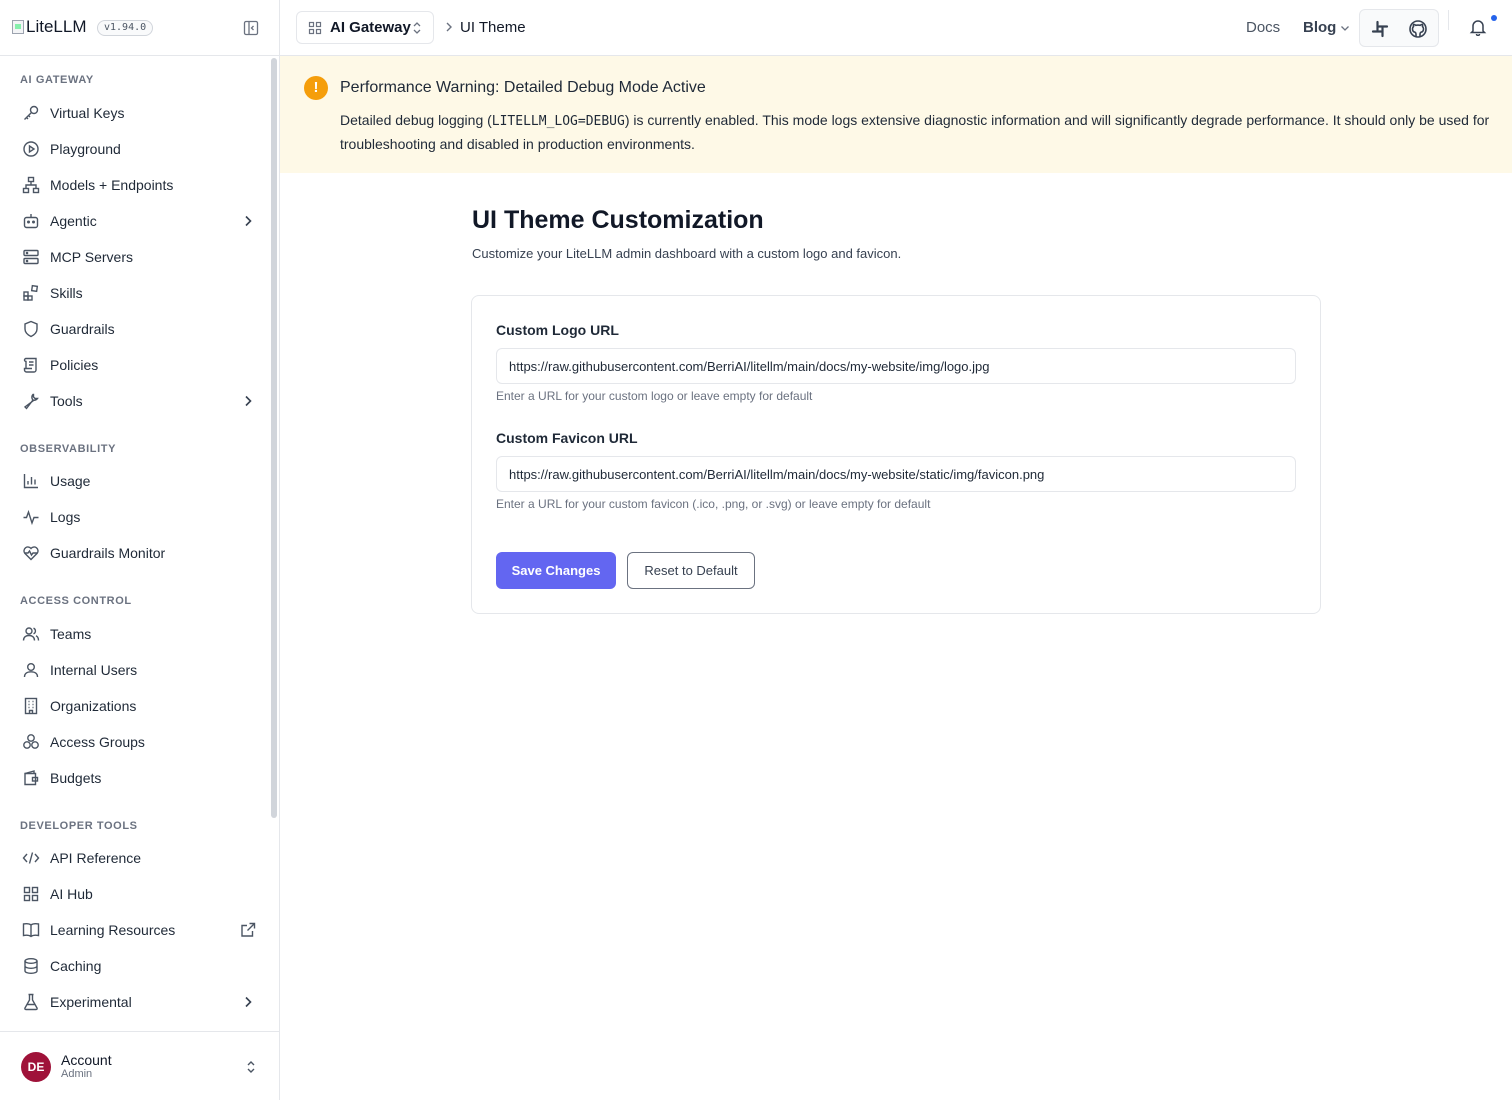 This screenshot has height=1100, width=1512. I want to click on wallet-icon, so click(31, 778).